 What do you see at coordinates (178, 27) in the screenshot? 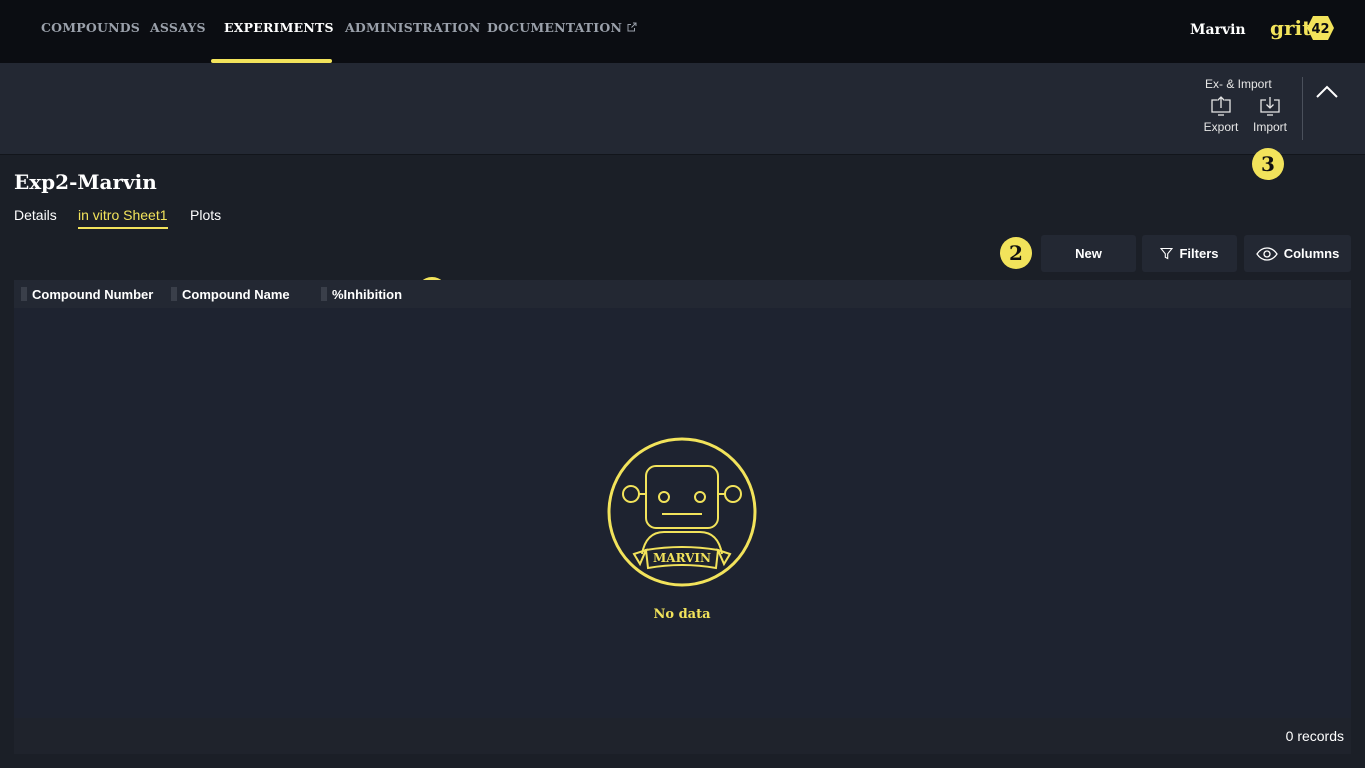
I see `nav-assays: ASSAYS` at bounding box center [178, 27].